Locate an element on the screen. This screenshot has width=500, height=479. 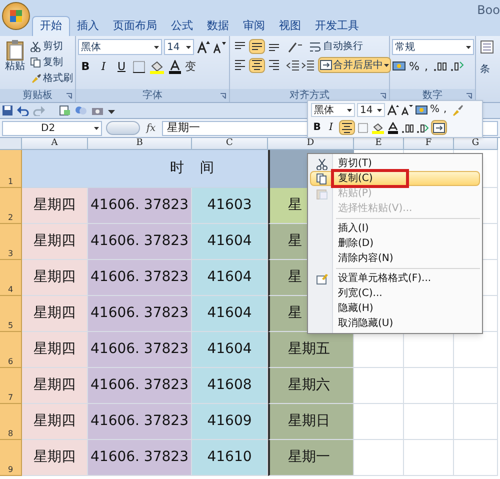
row-header: 2 is located at coordinates (11, 206).